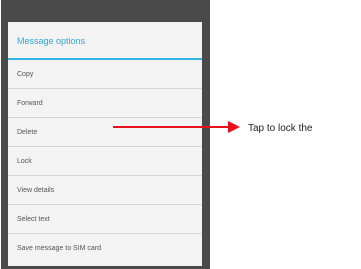 This screenshot has height=269, width=361. I want to click on menu-item-lock: Lock, so click(105, 161).